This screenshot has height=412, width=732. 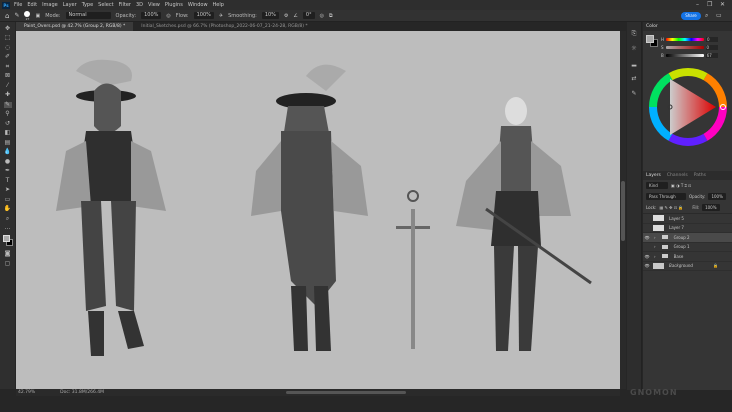 What do you see at coordinates (8, 85) in the screenshot?
I see `eyedropper-icon: ⁄` at bounding box center [8, 85].